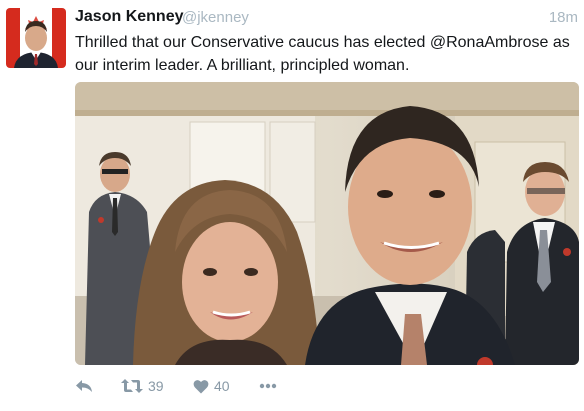 Image resolution: width=584 pixels, height=411 pixels. I want to click on avatar-image, so click(36, 38).